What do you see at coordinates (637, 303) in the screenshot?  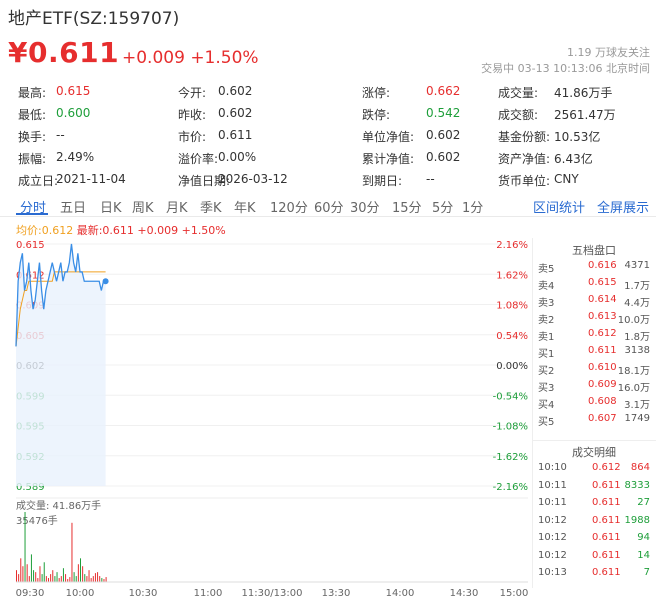 I see `book-volume: 4.4万` at bounding box center [637, 303].